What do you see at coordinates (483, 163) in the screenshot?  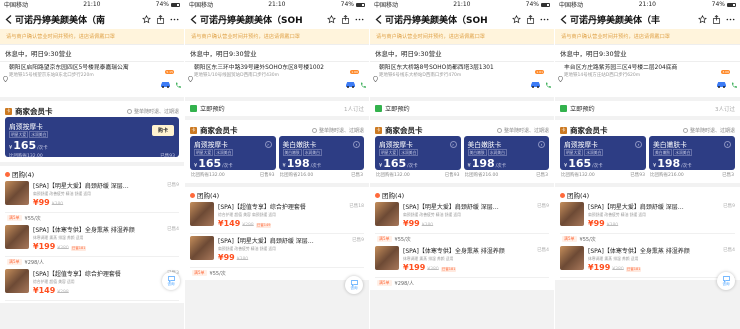 I see `card-price-value: 198` at bounding box center [483, 163].